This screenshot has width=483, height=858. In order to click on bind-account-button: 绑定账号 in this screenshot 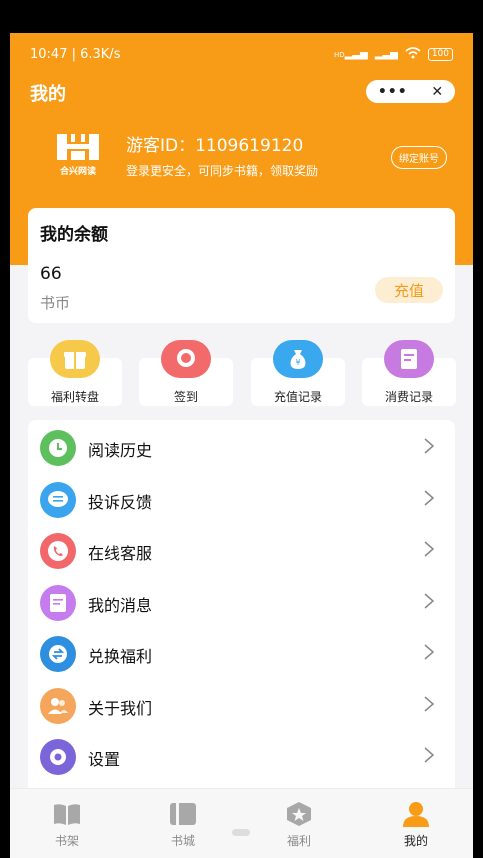, I will do `click(419, 157)`.